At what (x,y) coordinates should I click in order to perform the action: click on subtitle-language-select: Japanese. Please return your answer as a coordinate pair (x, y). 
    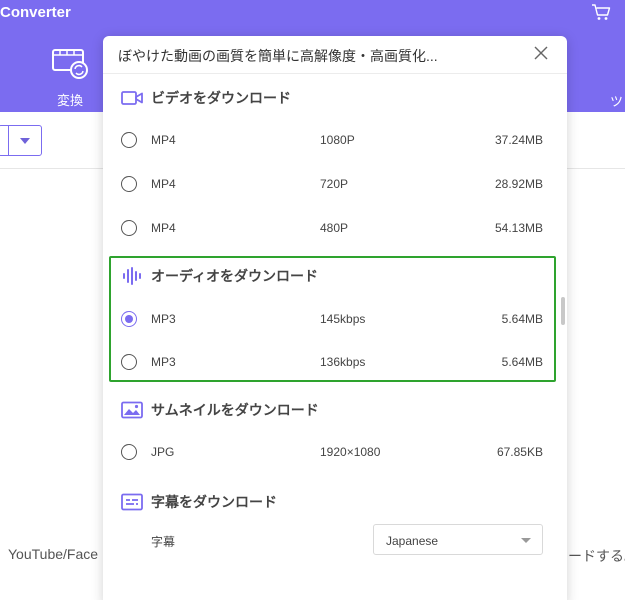
    Looking at the image, I should click on (458, 539).